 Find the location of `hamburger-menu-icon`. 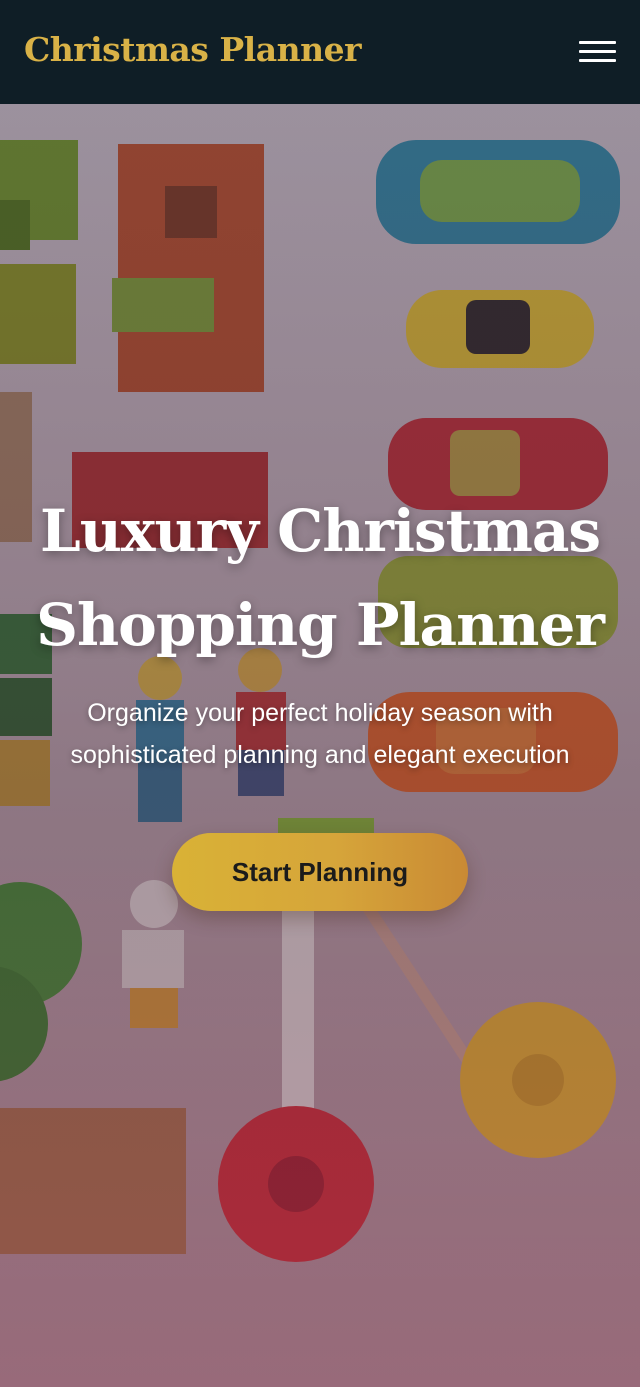

hamburger-menu-icon is located at coordinates (597, 53).